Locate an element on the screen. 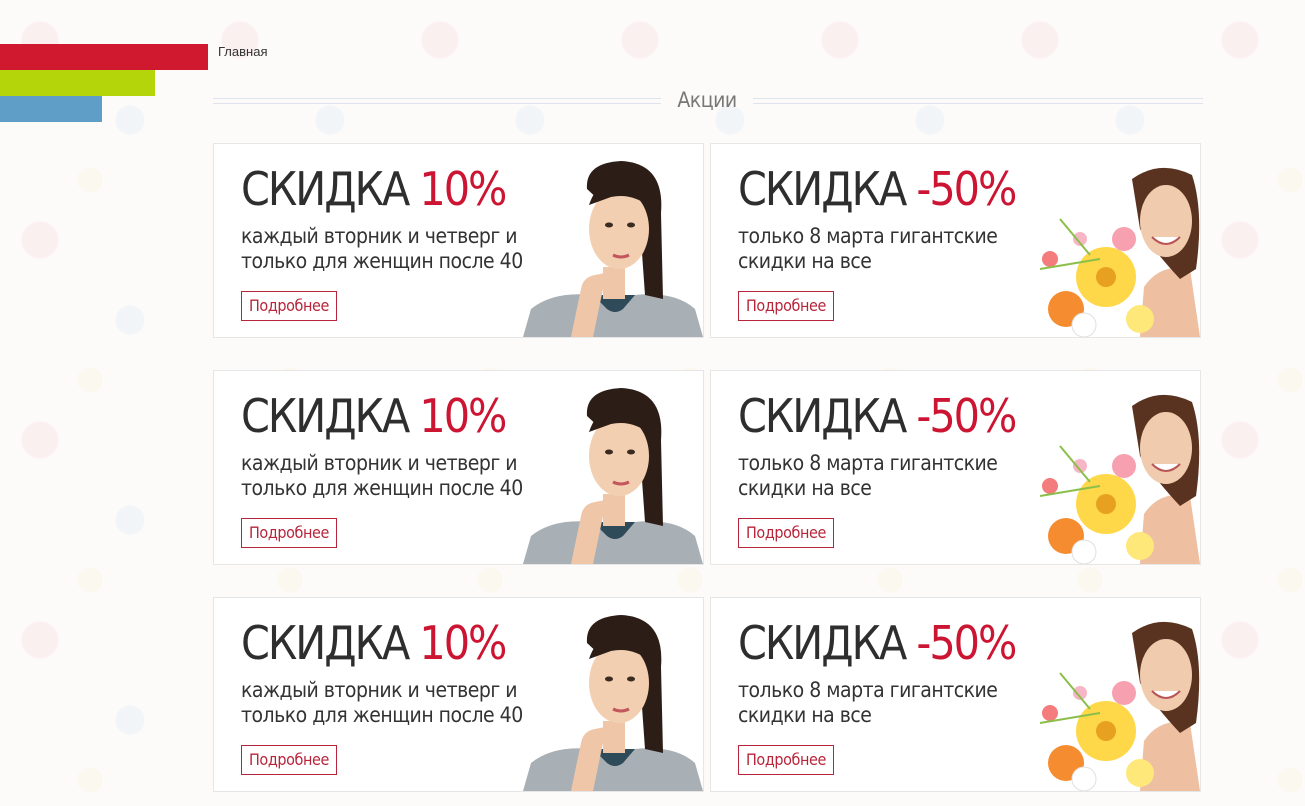  breadcrumb-home-link: Главная is located at coordinates (242, 51).